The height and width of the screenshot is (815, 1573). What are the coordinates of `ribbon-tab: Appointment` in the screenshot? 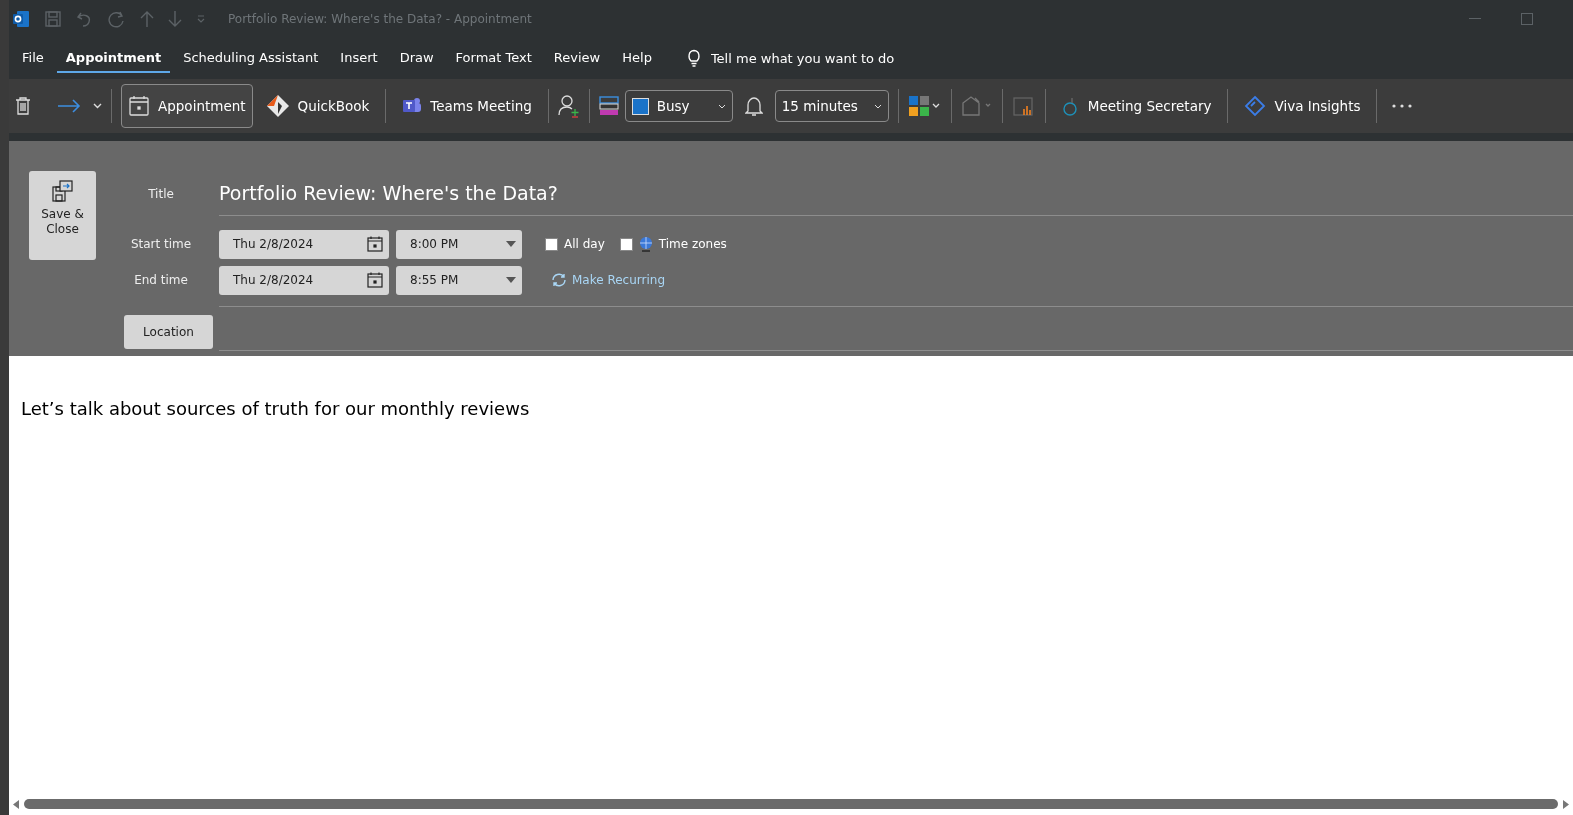 It's located at (113, 58).